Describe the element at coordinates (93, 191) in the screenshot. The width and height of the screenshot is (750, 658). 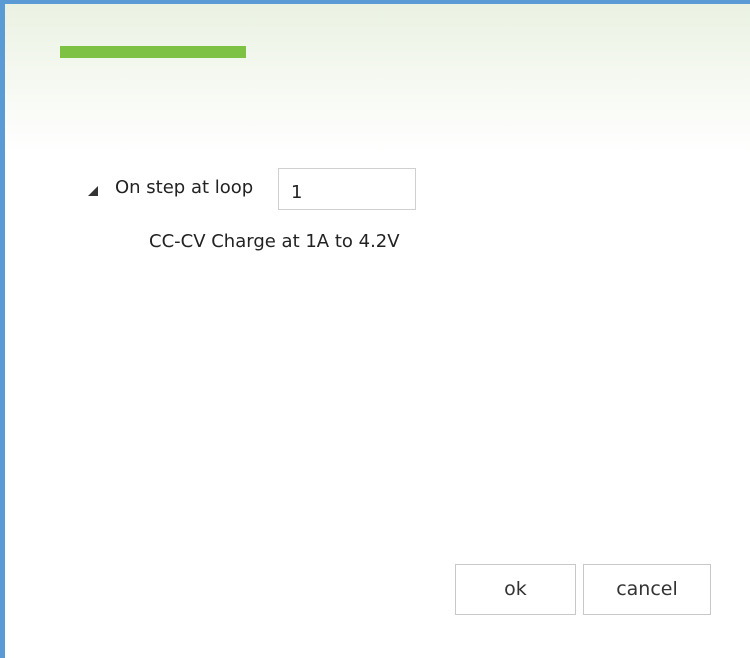
I see `triangle-expanded-icon` at that location.